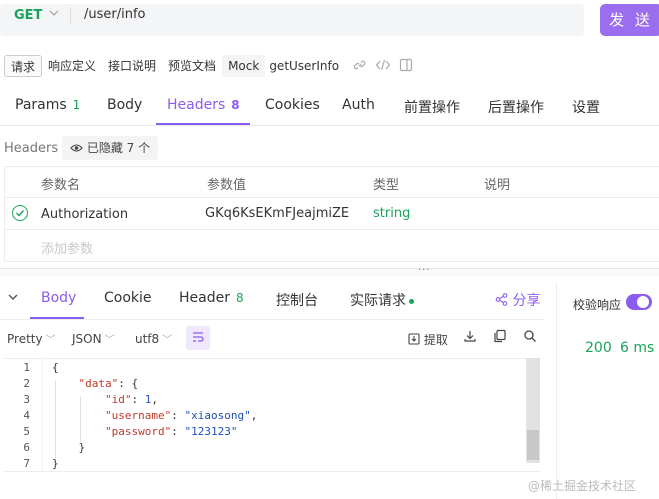  I want to click on headers-label: Headers, so click(31, 148).